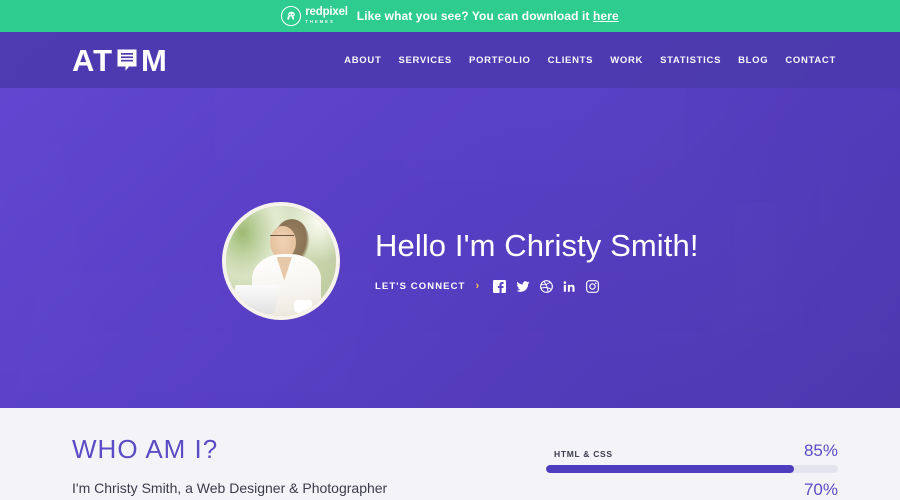  I want to click on site-logo: AT M, so click(120, 60).